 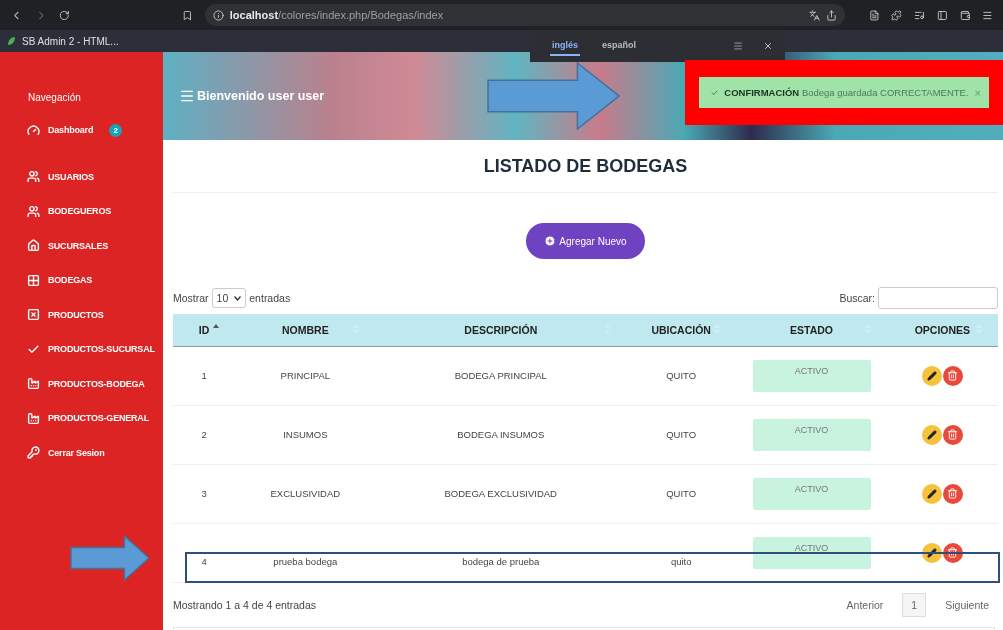 I want to click on page-size-select: 10, so click(x=229, y=298).